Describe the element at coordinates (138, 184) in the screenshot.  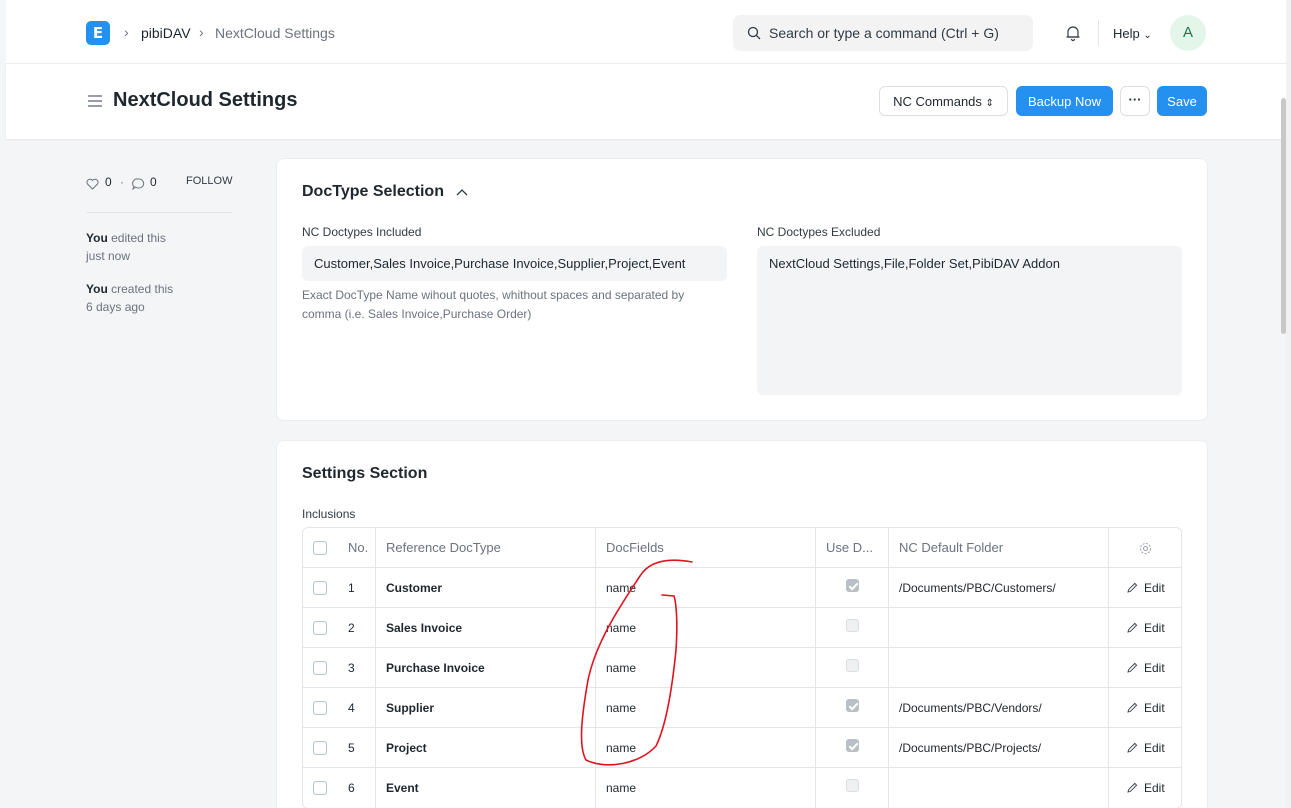
I see `comment-icon` at that location.